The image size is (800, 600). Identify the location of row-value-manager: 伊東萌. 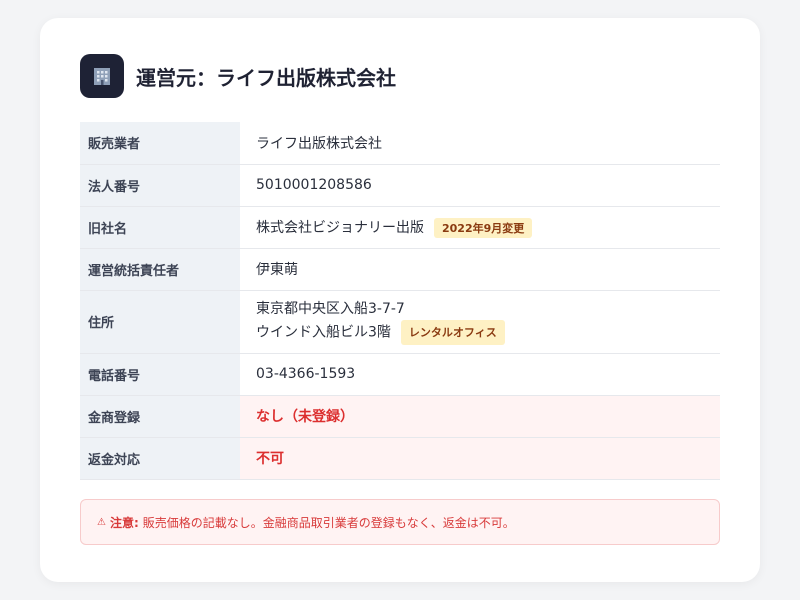
(480, 269).